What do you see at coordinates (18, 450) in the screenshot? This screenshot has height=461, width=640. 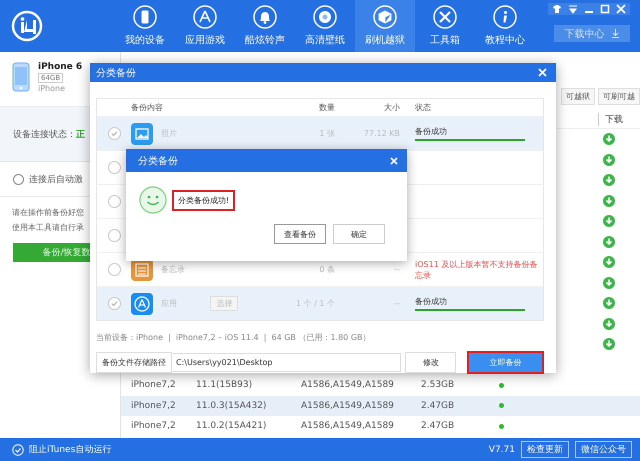 I see `check-circle-icon` at bounding box center [18, 450].